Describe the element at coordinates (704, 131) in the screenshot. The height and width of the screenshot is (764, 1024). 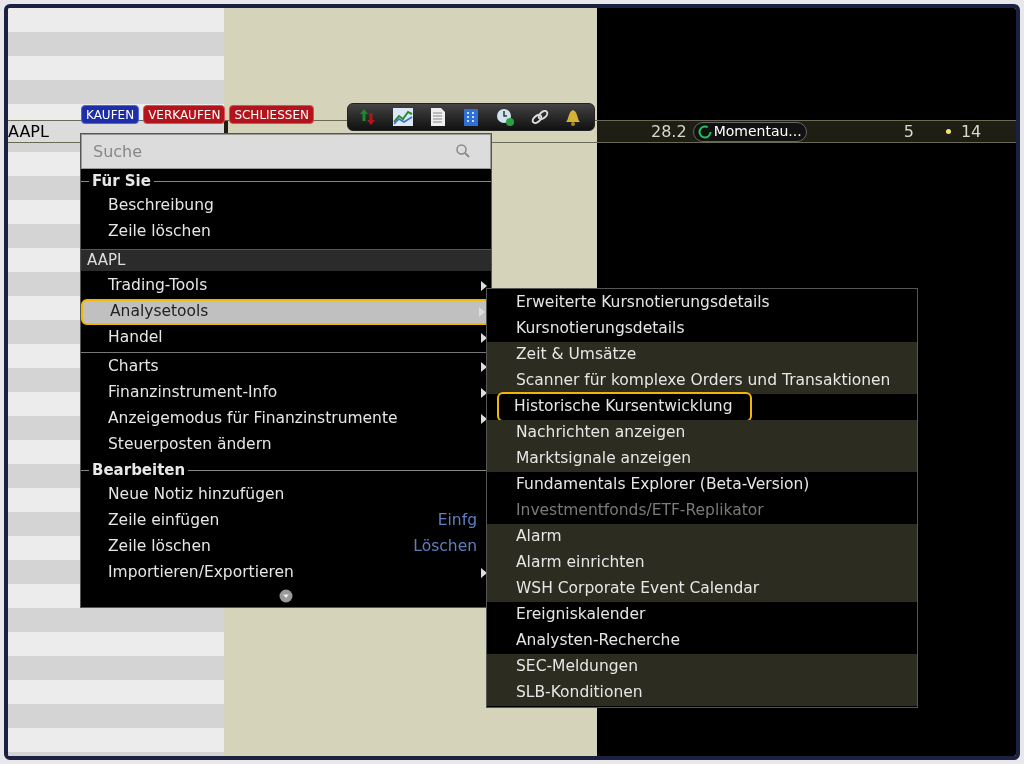
I see `refresh-icon` at that location.